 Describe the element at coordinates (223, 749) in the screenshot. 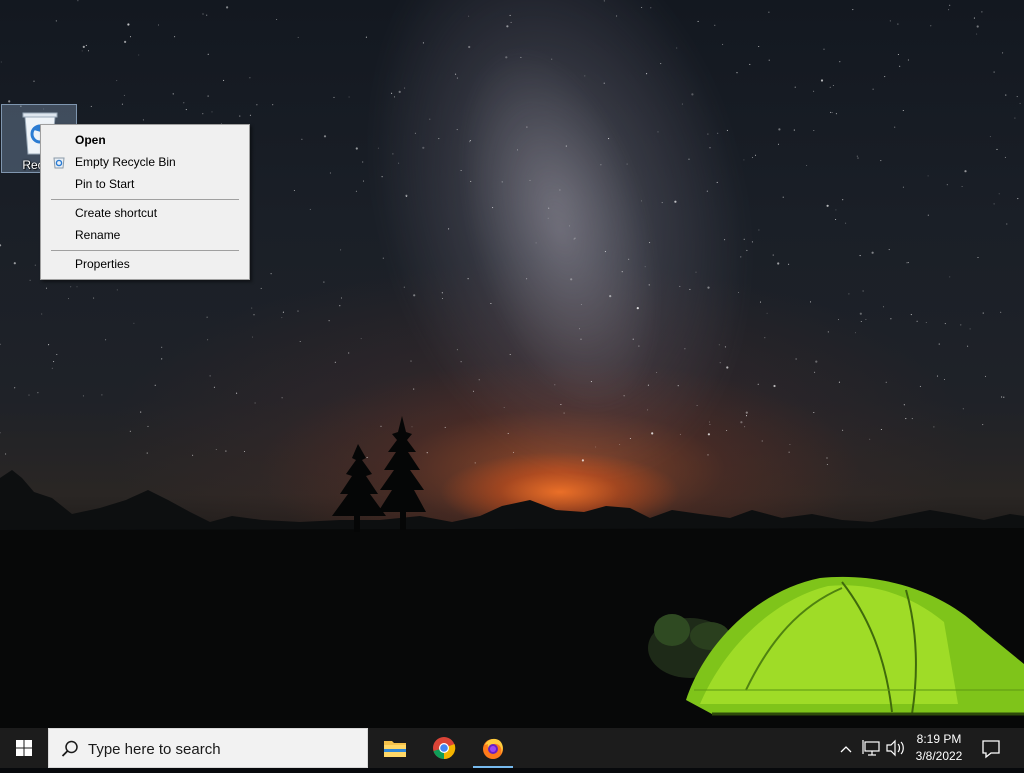

I see `search-input` at that location.